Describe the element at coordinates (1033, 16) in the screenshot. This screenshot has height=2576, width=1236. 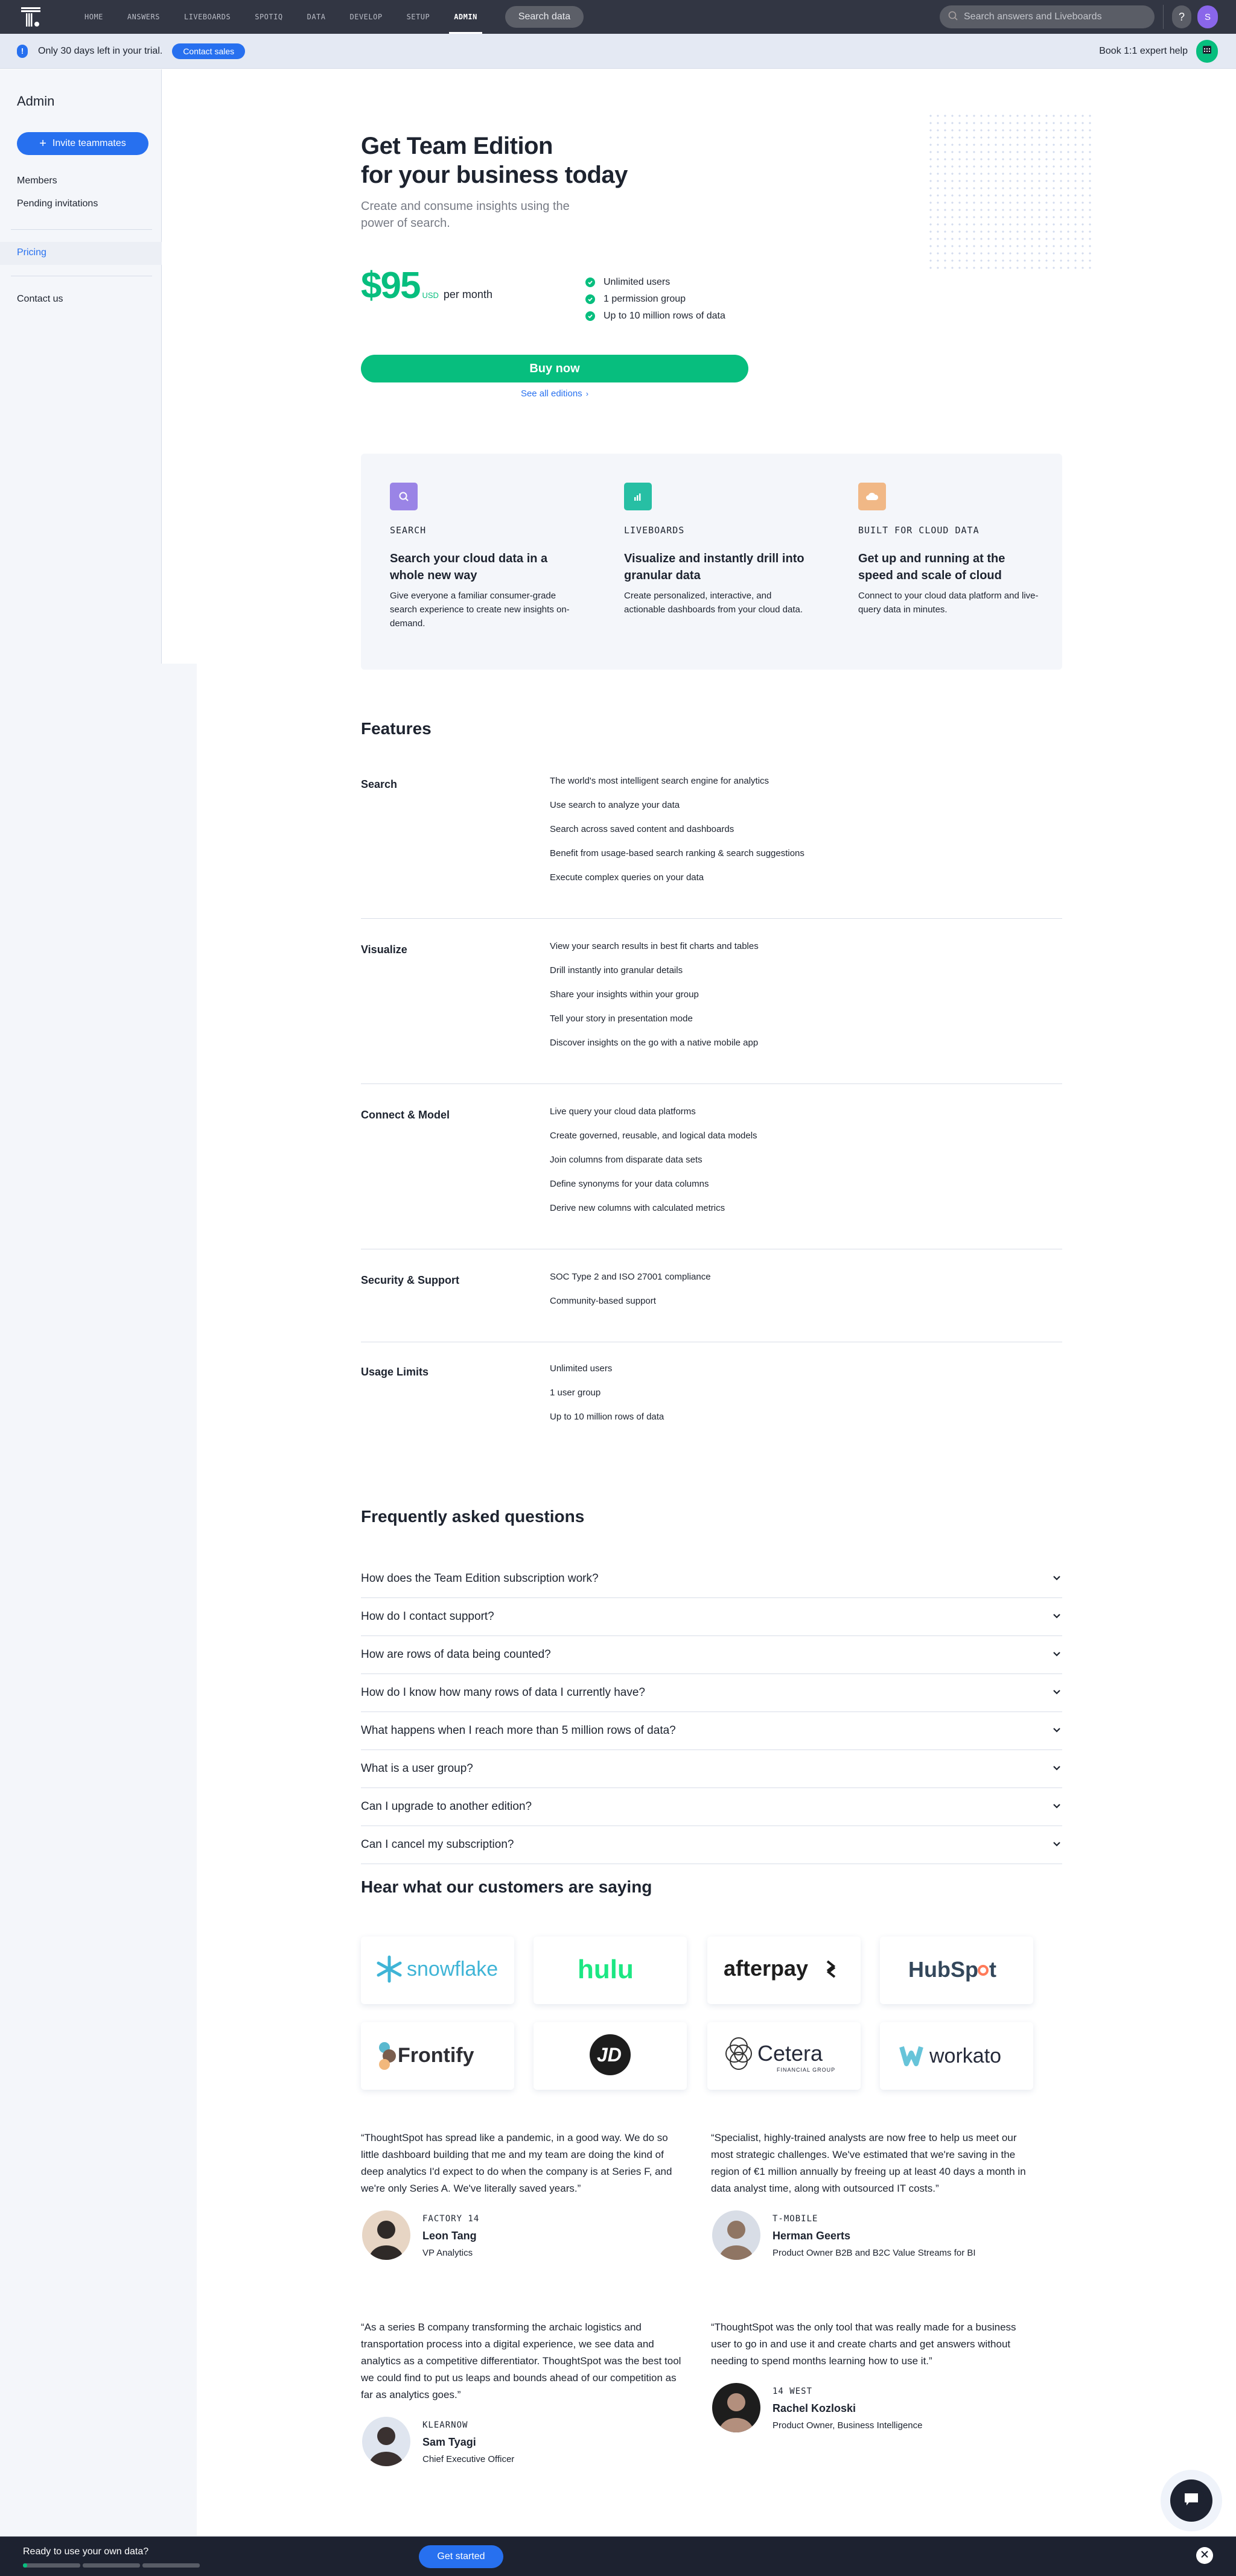
I see `global-search-placeholder: Search answers and Liveboards` at that location.